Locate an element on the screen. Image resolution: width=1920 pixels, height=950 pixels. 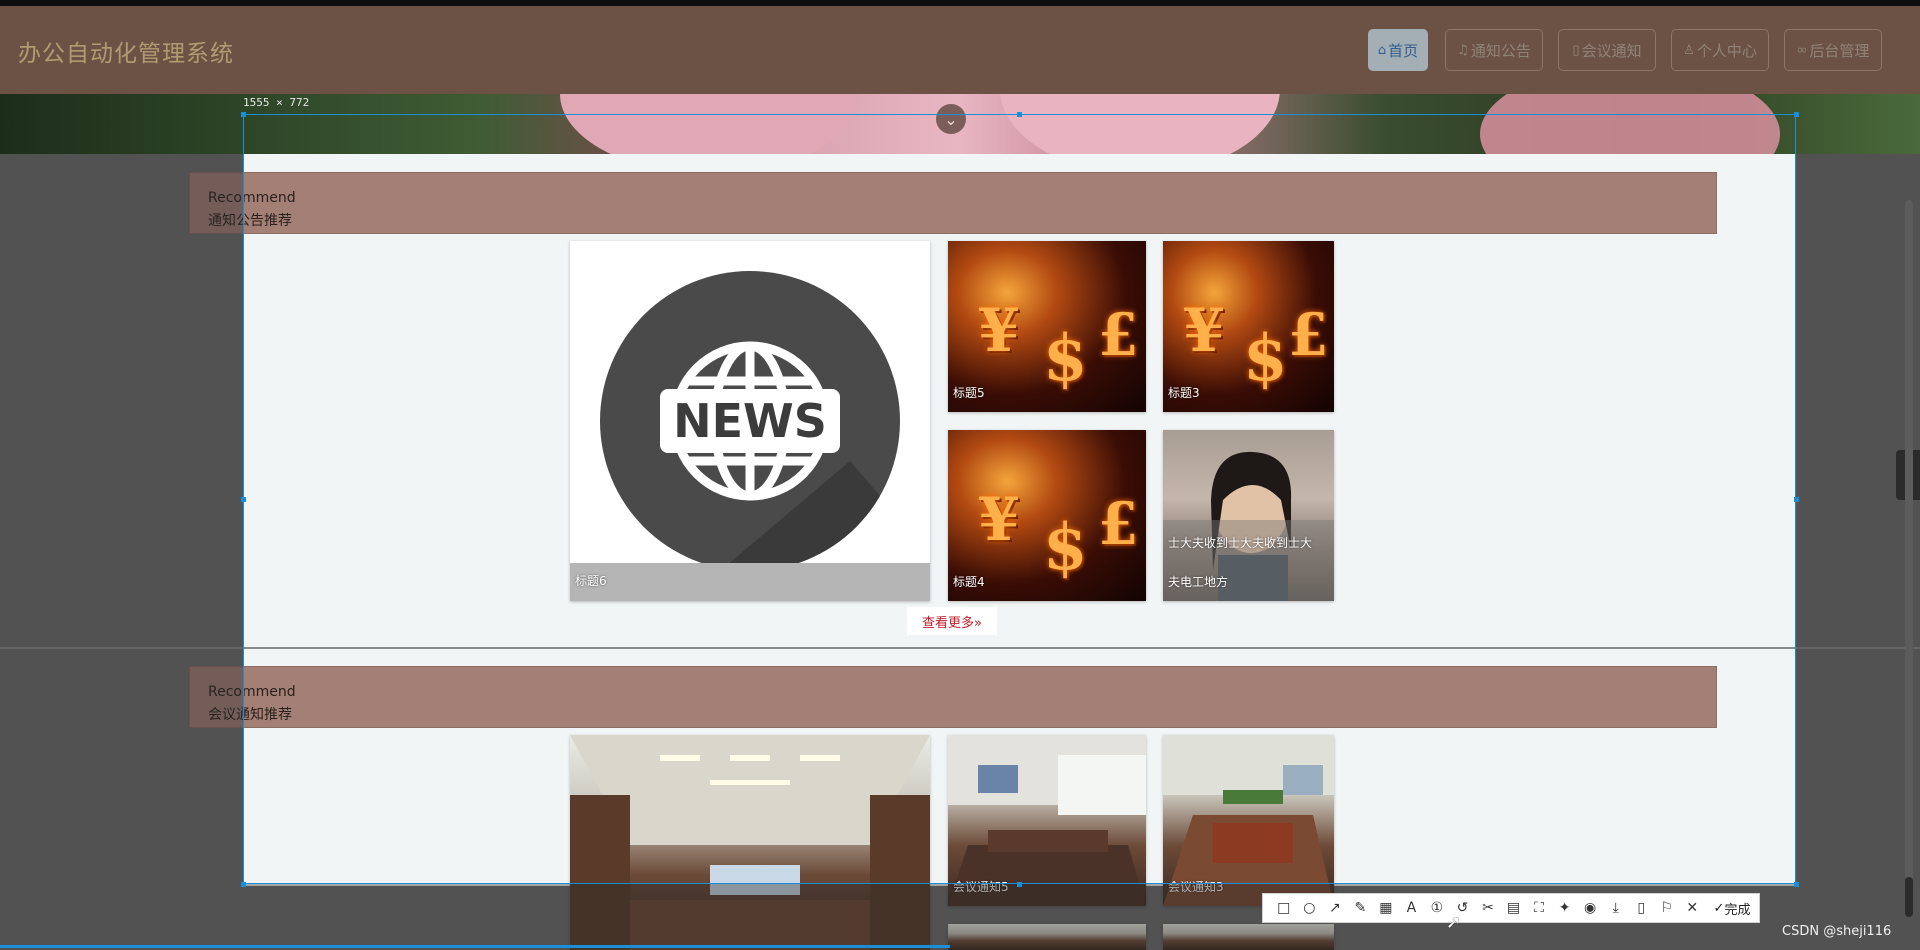
nav-notices-label: 通知公告 is located at coordinates (1500, 50).